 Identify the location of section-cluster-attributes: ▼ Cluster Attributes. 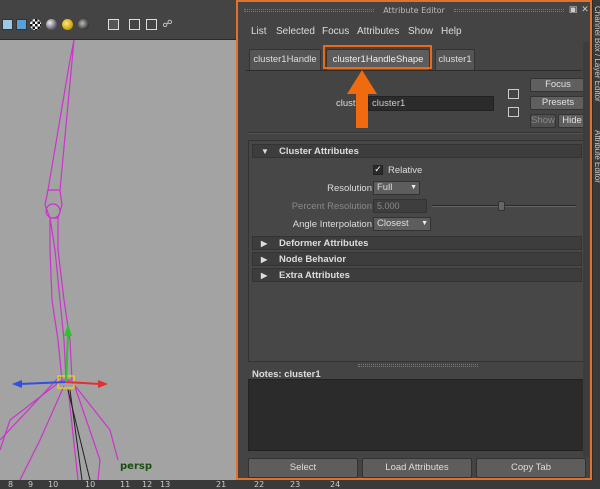
(417, 151).